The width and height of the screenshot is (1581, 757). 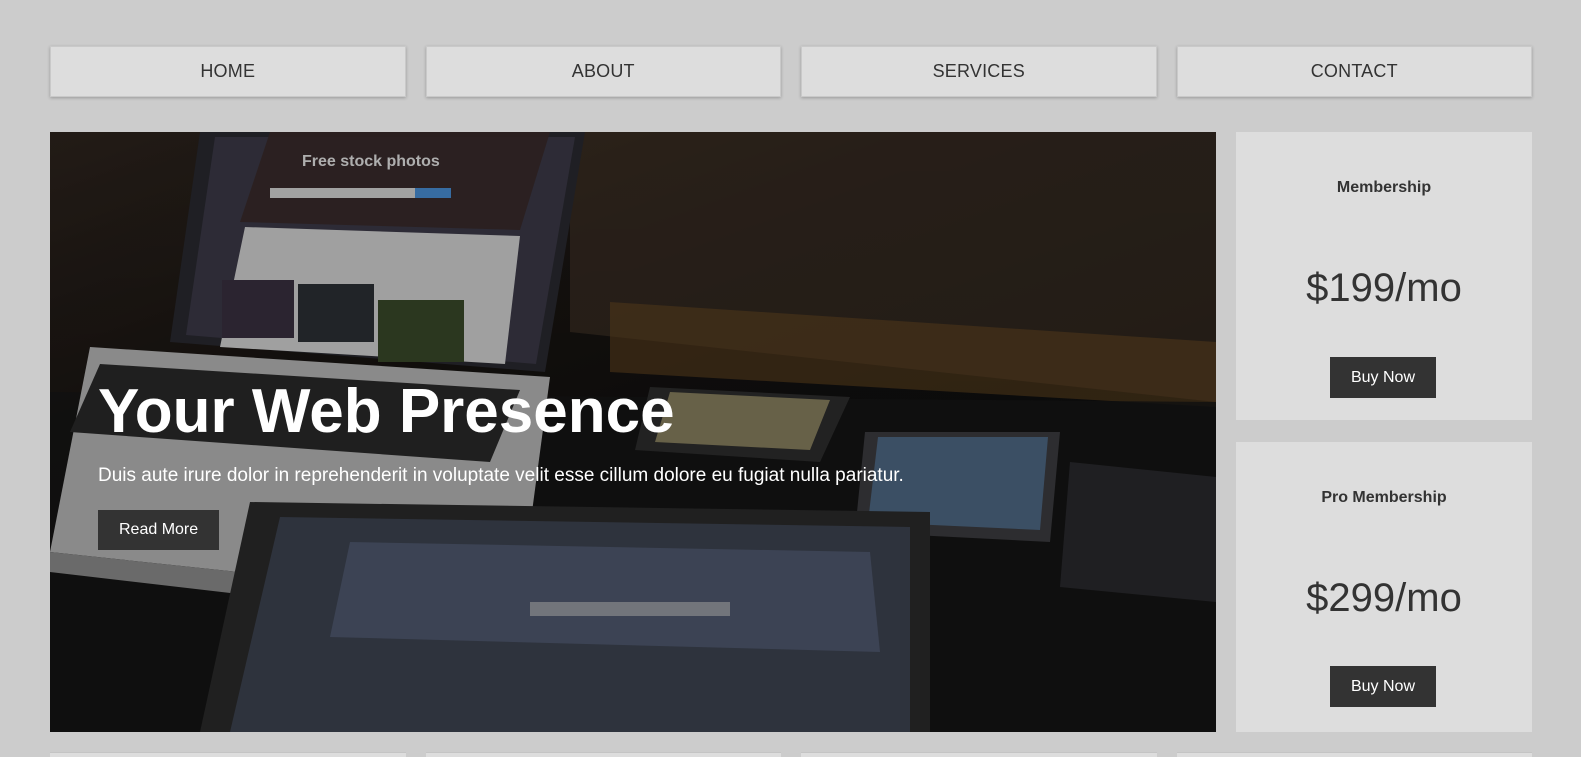 I want to click on hero-title: Your Web Presence, so click(x=386, y=411).